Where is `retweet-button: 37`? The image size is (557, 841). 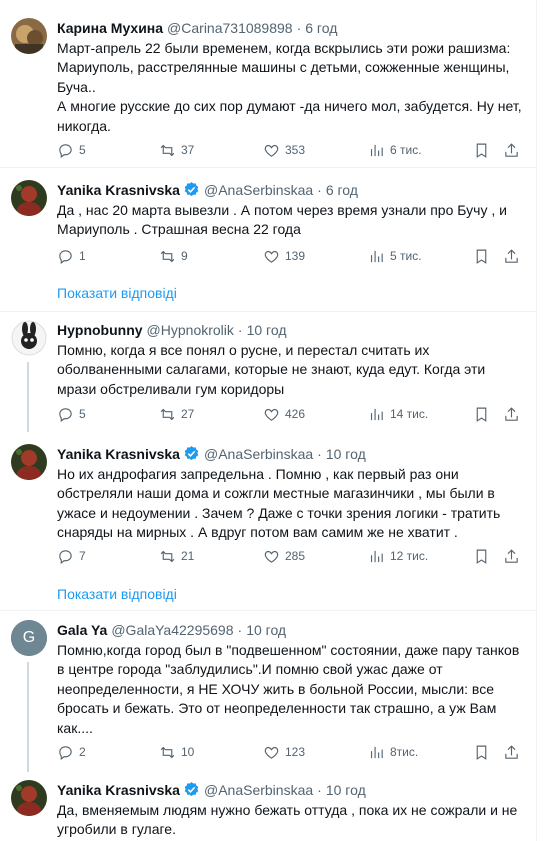 retweet-button: 37 is located at coordinates (176, 150).